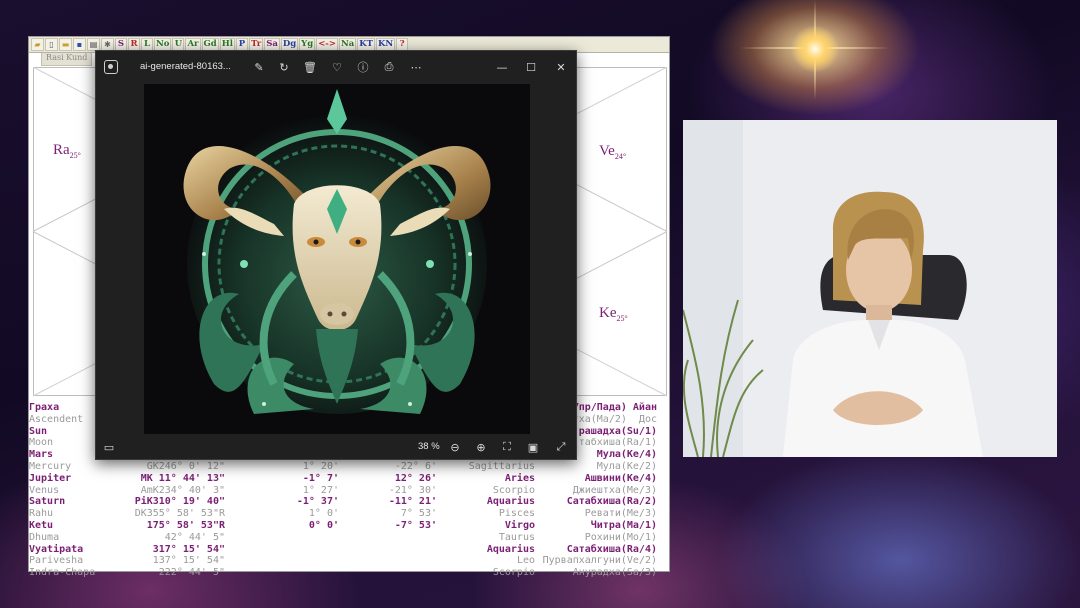 This screenshot has width=1080, height=608. Describe the element at coordinates (336, 447) in the screenshot. I see `viewer-bottombar: ▭ 38 % ⊖ ⊕ ⛶ ▣ ⤢` at that location.